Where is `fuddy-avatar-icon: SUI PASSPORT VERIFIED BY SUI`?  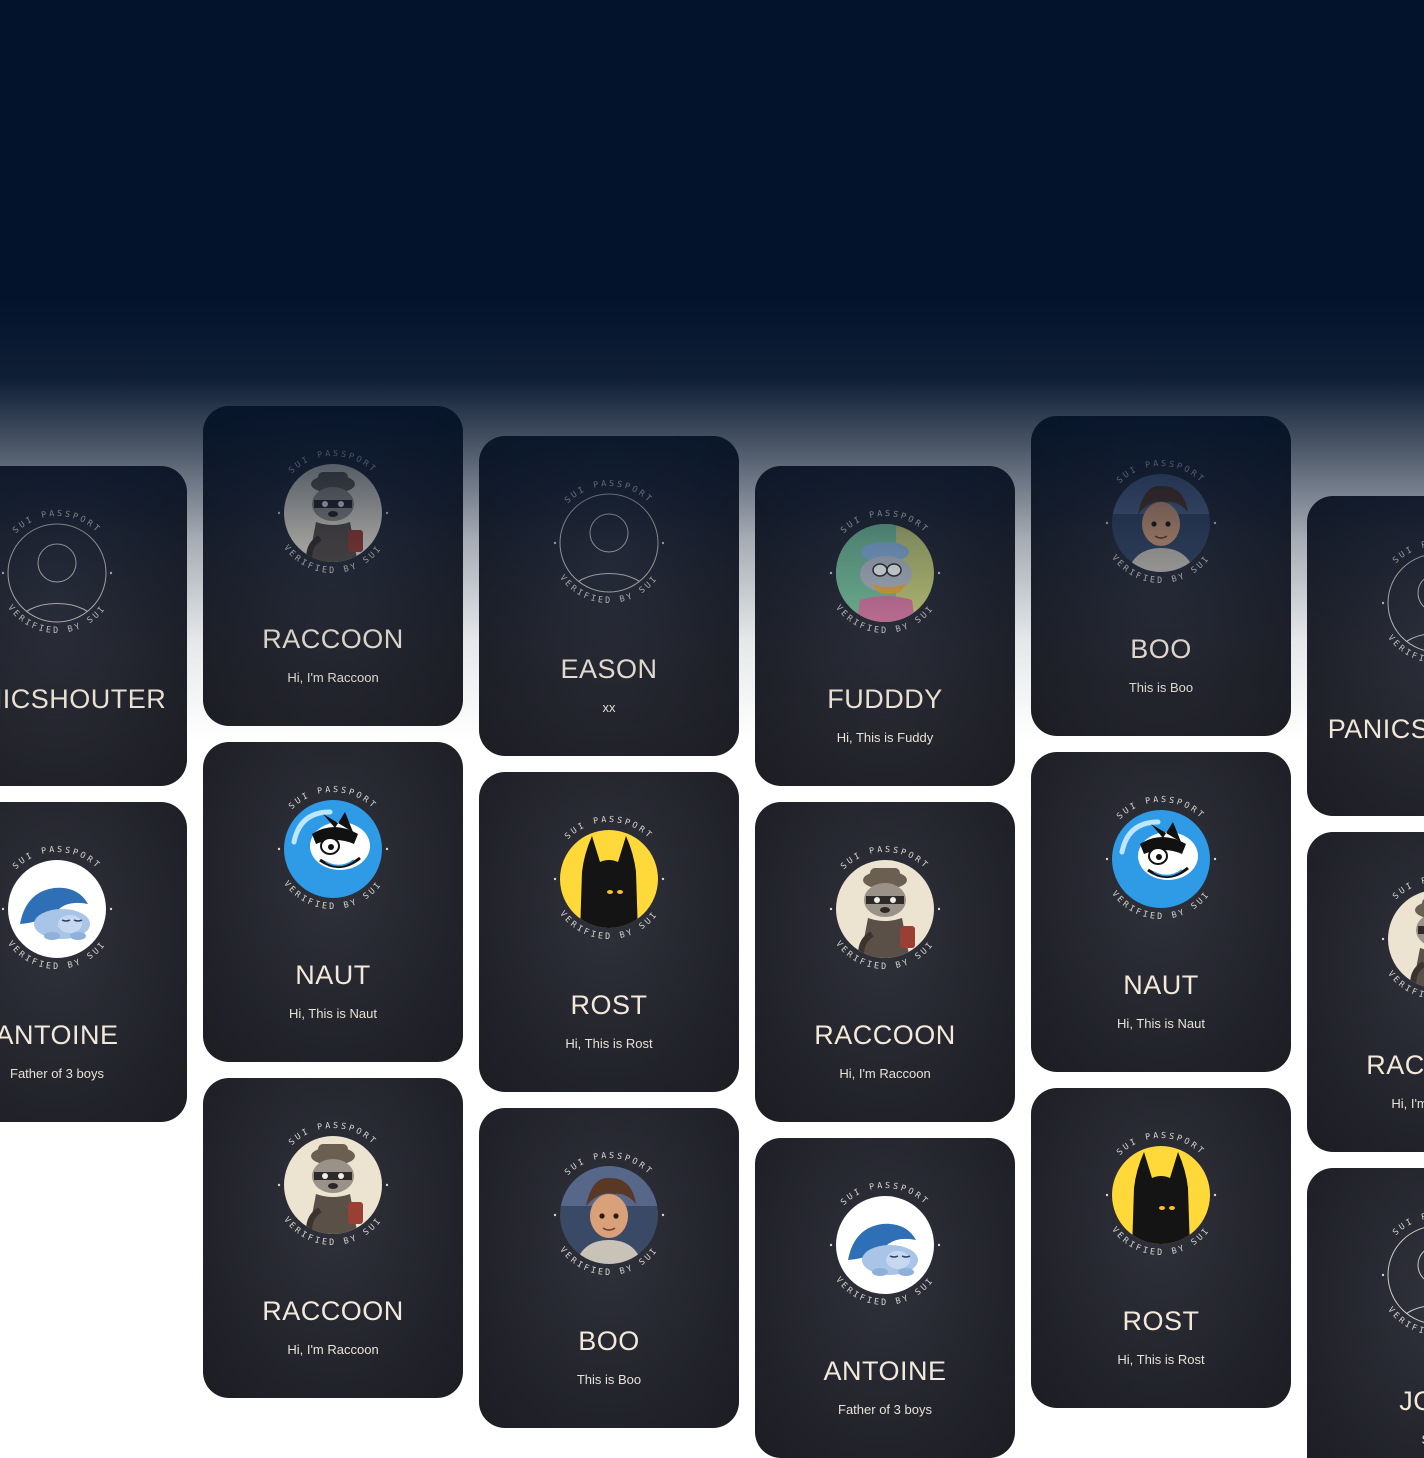 fuddy-avatar-icon: SUI PASSPORT VERIFIED BY SUI is located at coordinates (885, 573).